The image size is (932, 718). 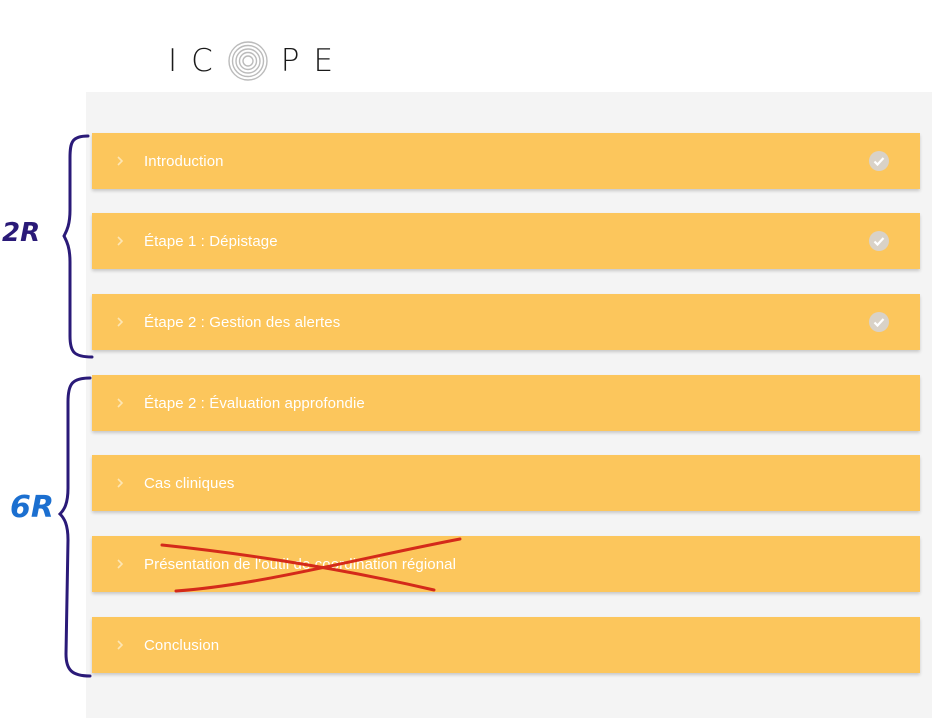 What do you see at coordinates (506, 241) in the screenshot?
I see `module-etape-1-depistage: Étape 1 : Dépistage` at bounding box center [506, 241].